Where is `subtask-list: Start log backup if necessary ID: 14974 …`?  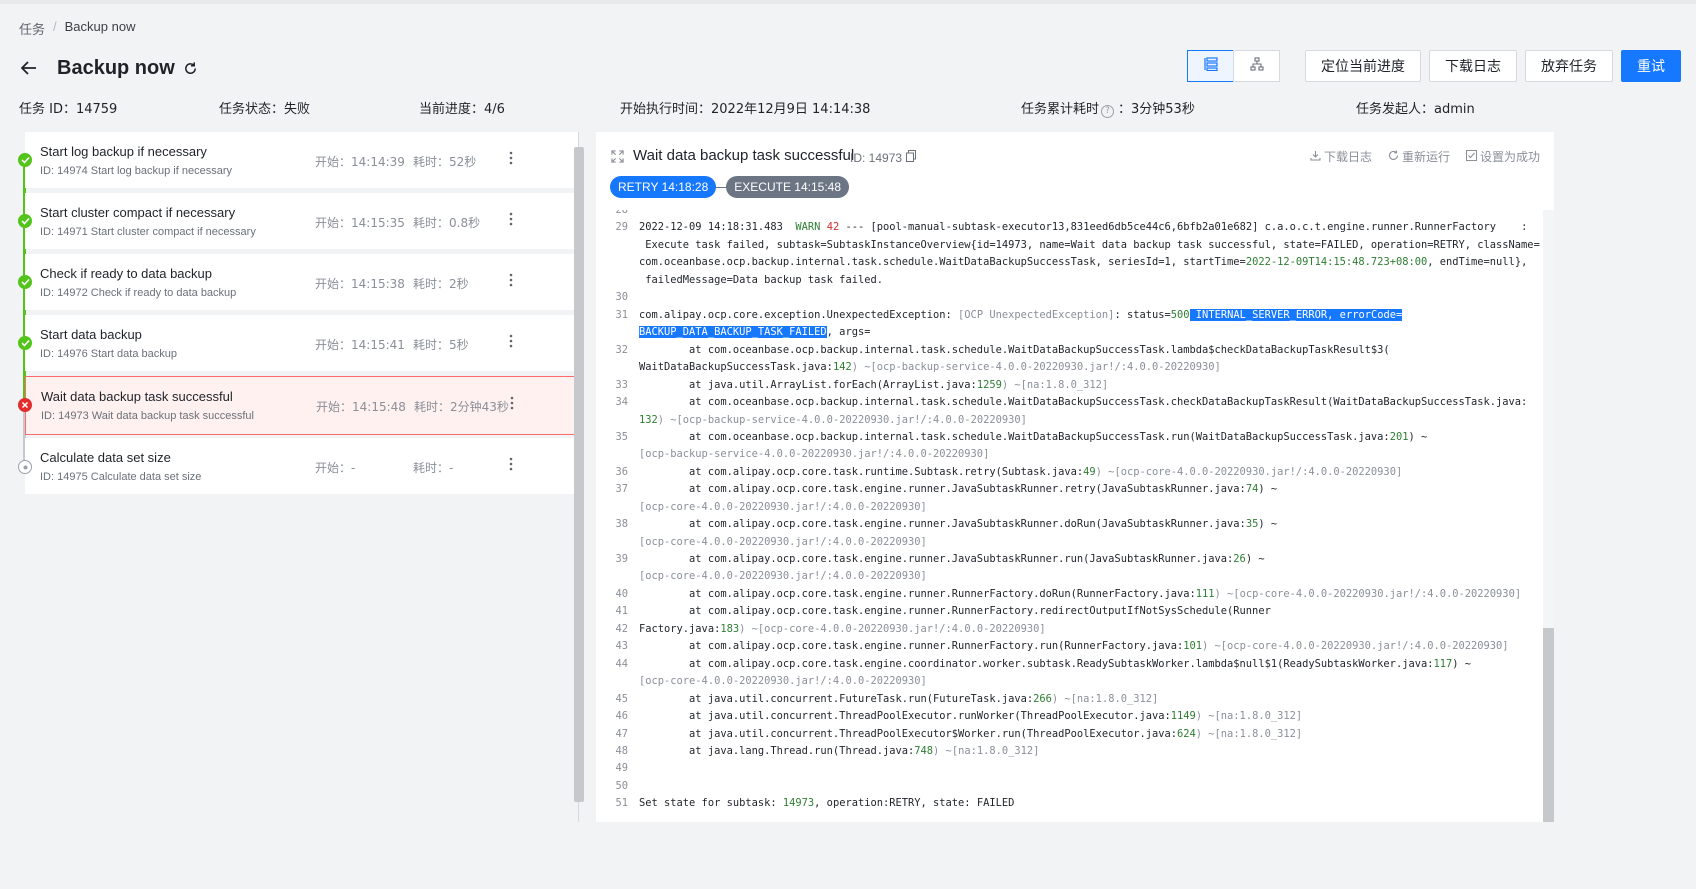 subtask-list: Start log backup if necessary ID: 14974 … is located at coordinates (302, 315).